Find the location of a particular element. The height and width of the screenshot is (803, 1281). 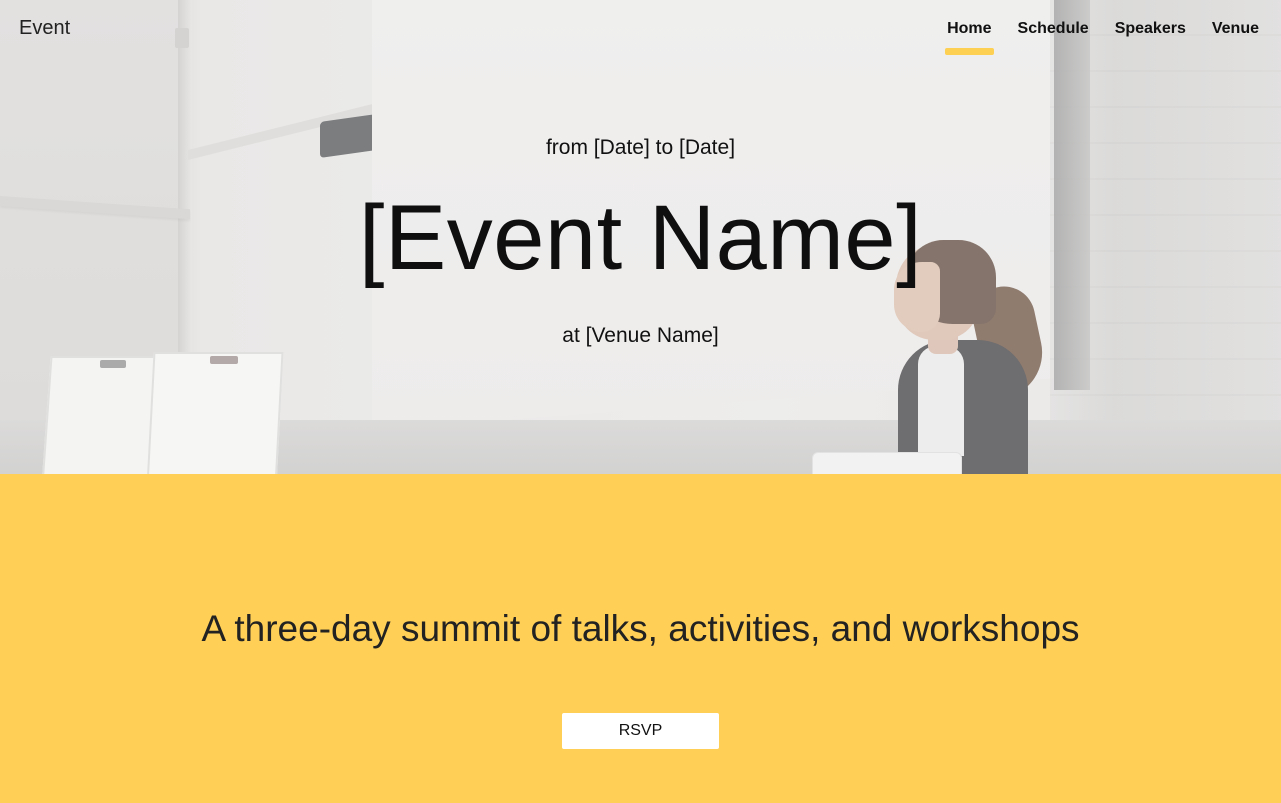

event-title: [Event Name] is located at coordinates (640, 238).